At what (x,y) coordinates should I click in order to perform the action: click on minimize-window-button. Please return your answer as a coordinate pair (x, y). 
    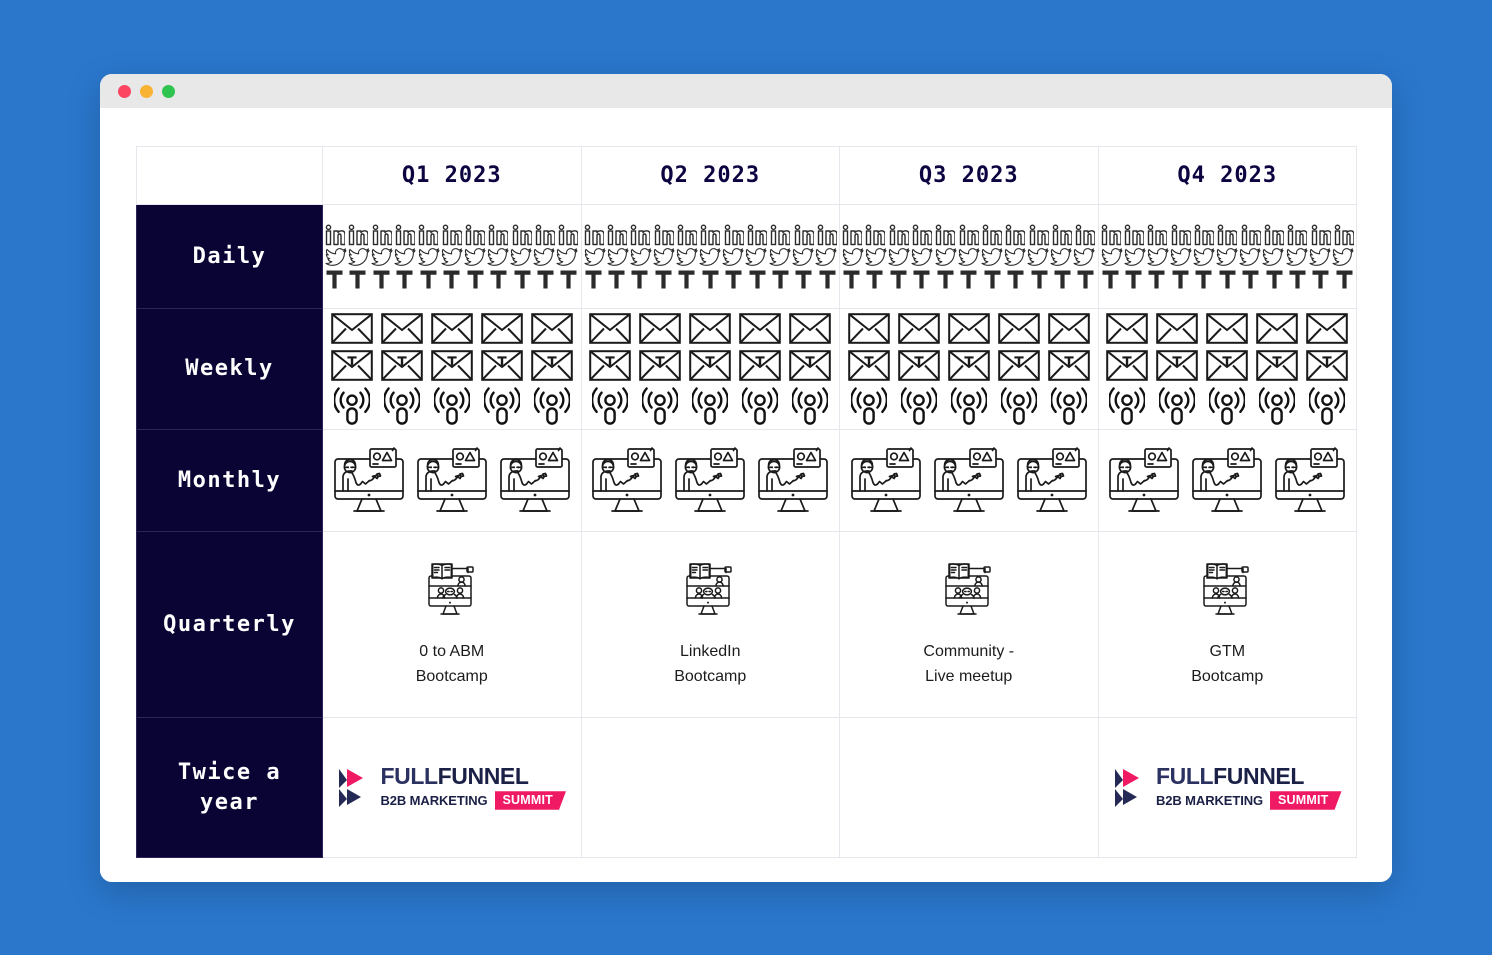
    Looking at the image, I should click on (146, 91).